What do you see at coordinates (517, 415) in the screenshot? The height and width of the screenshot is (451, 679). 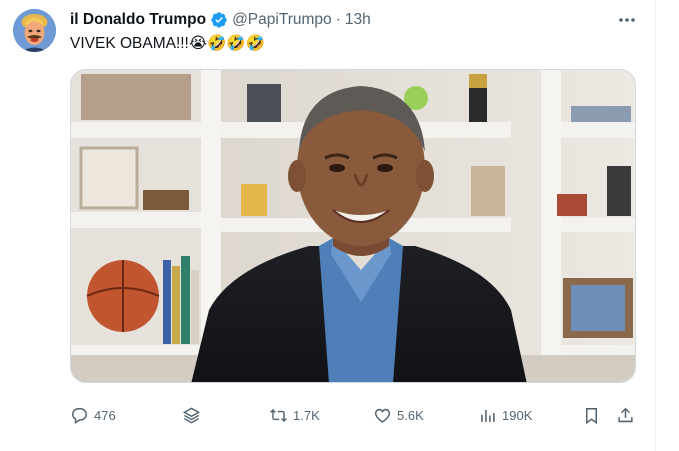 I see `views-count: 190K` at bounding box center [517, 415].